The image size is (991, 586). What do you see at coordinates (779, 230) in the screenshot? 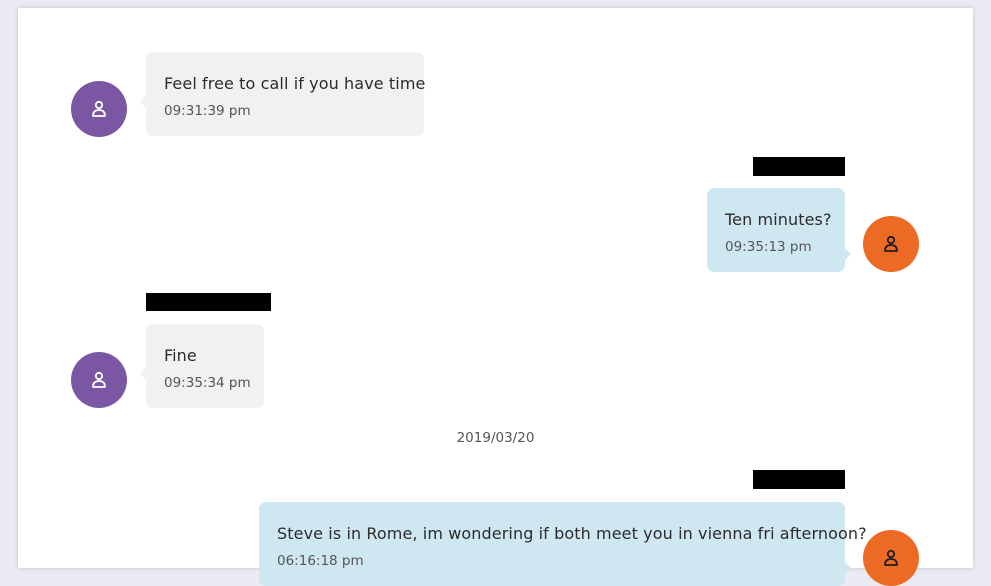
I see `message-bubble-outgoing: Ten minutes? 09:35:13 pm` at bounding box center [779, 230].